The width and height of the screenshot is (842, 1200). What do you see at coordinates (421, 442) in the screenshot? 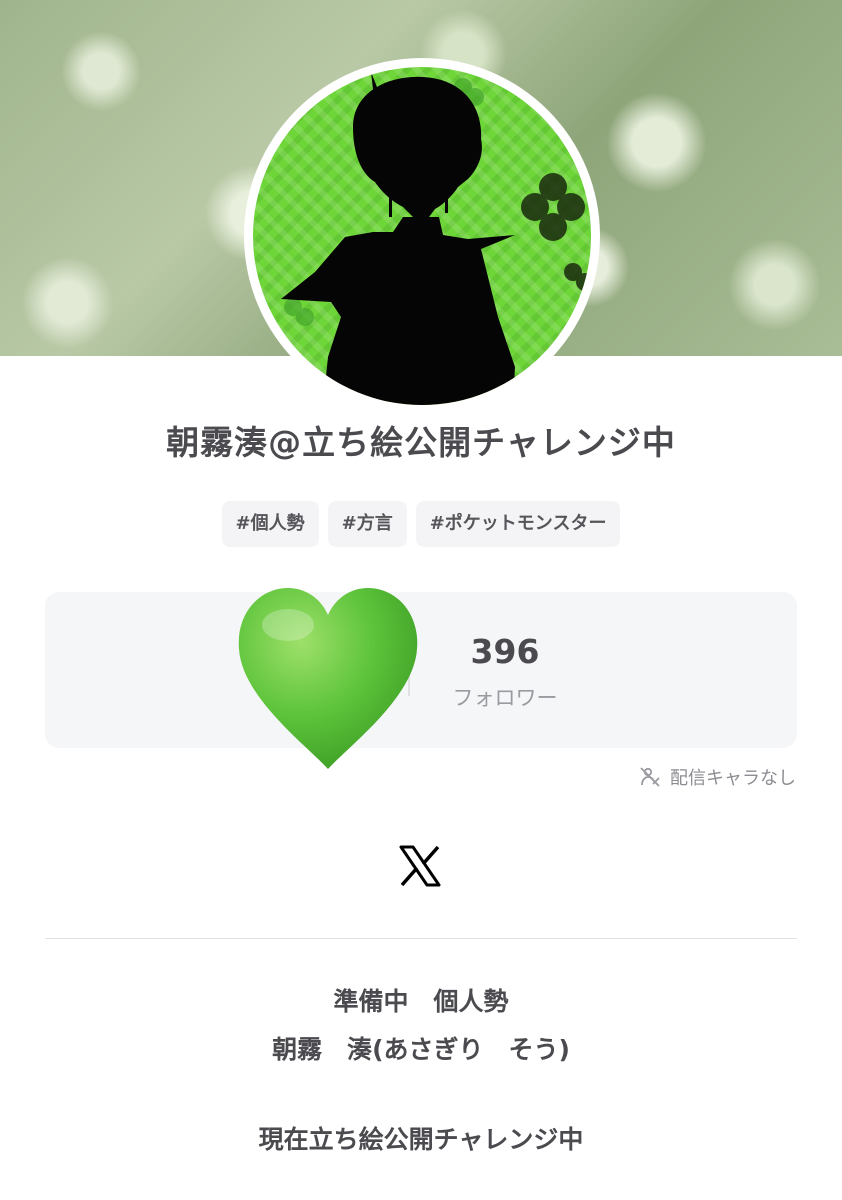
I see `display-name: 朝霧湊@立ち絵公開チャレンジ中` at bounding box center [421, 442].